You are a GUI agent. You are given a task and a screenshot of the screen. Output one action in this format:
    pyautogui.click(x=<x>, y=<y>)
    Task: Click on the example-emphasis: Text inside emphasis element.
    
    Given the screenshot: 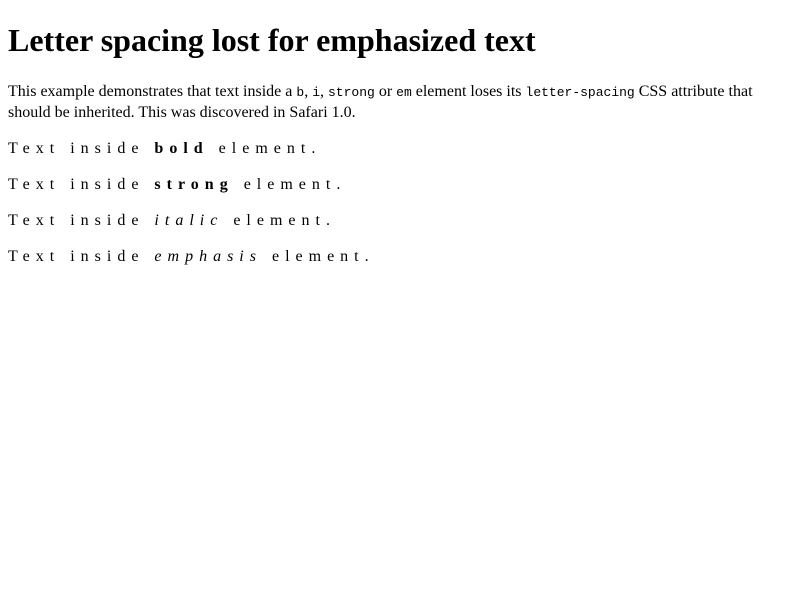 What is the action you would take?
    pyautogui.click(x=400, y=257)
    